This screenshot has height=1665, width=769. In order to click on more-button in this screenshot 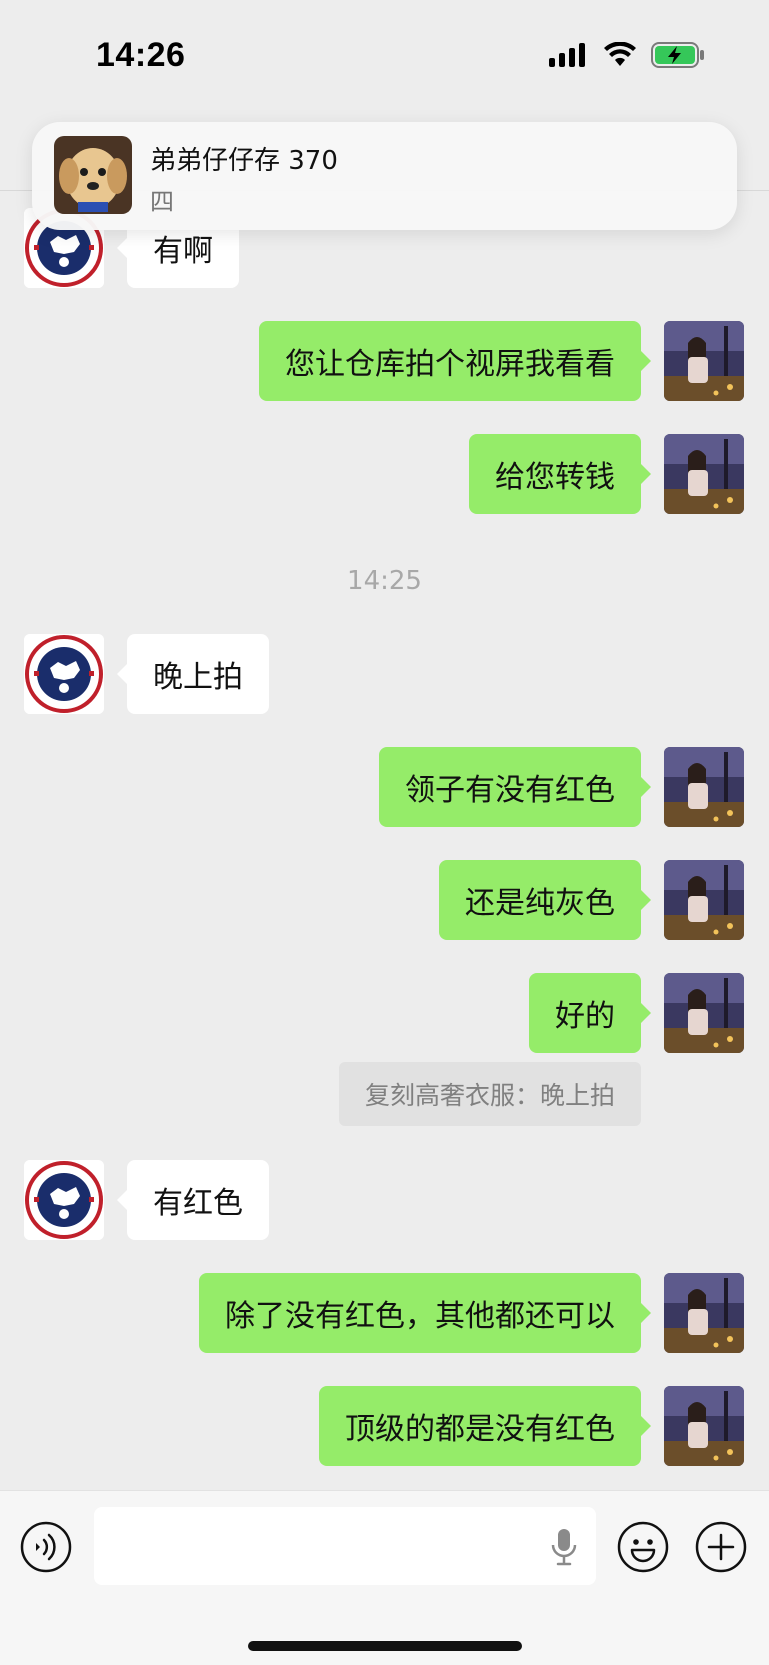, I will do `click(721, 1547)`.